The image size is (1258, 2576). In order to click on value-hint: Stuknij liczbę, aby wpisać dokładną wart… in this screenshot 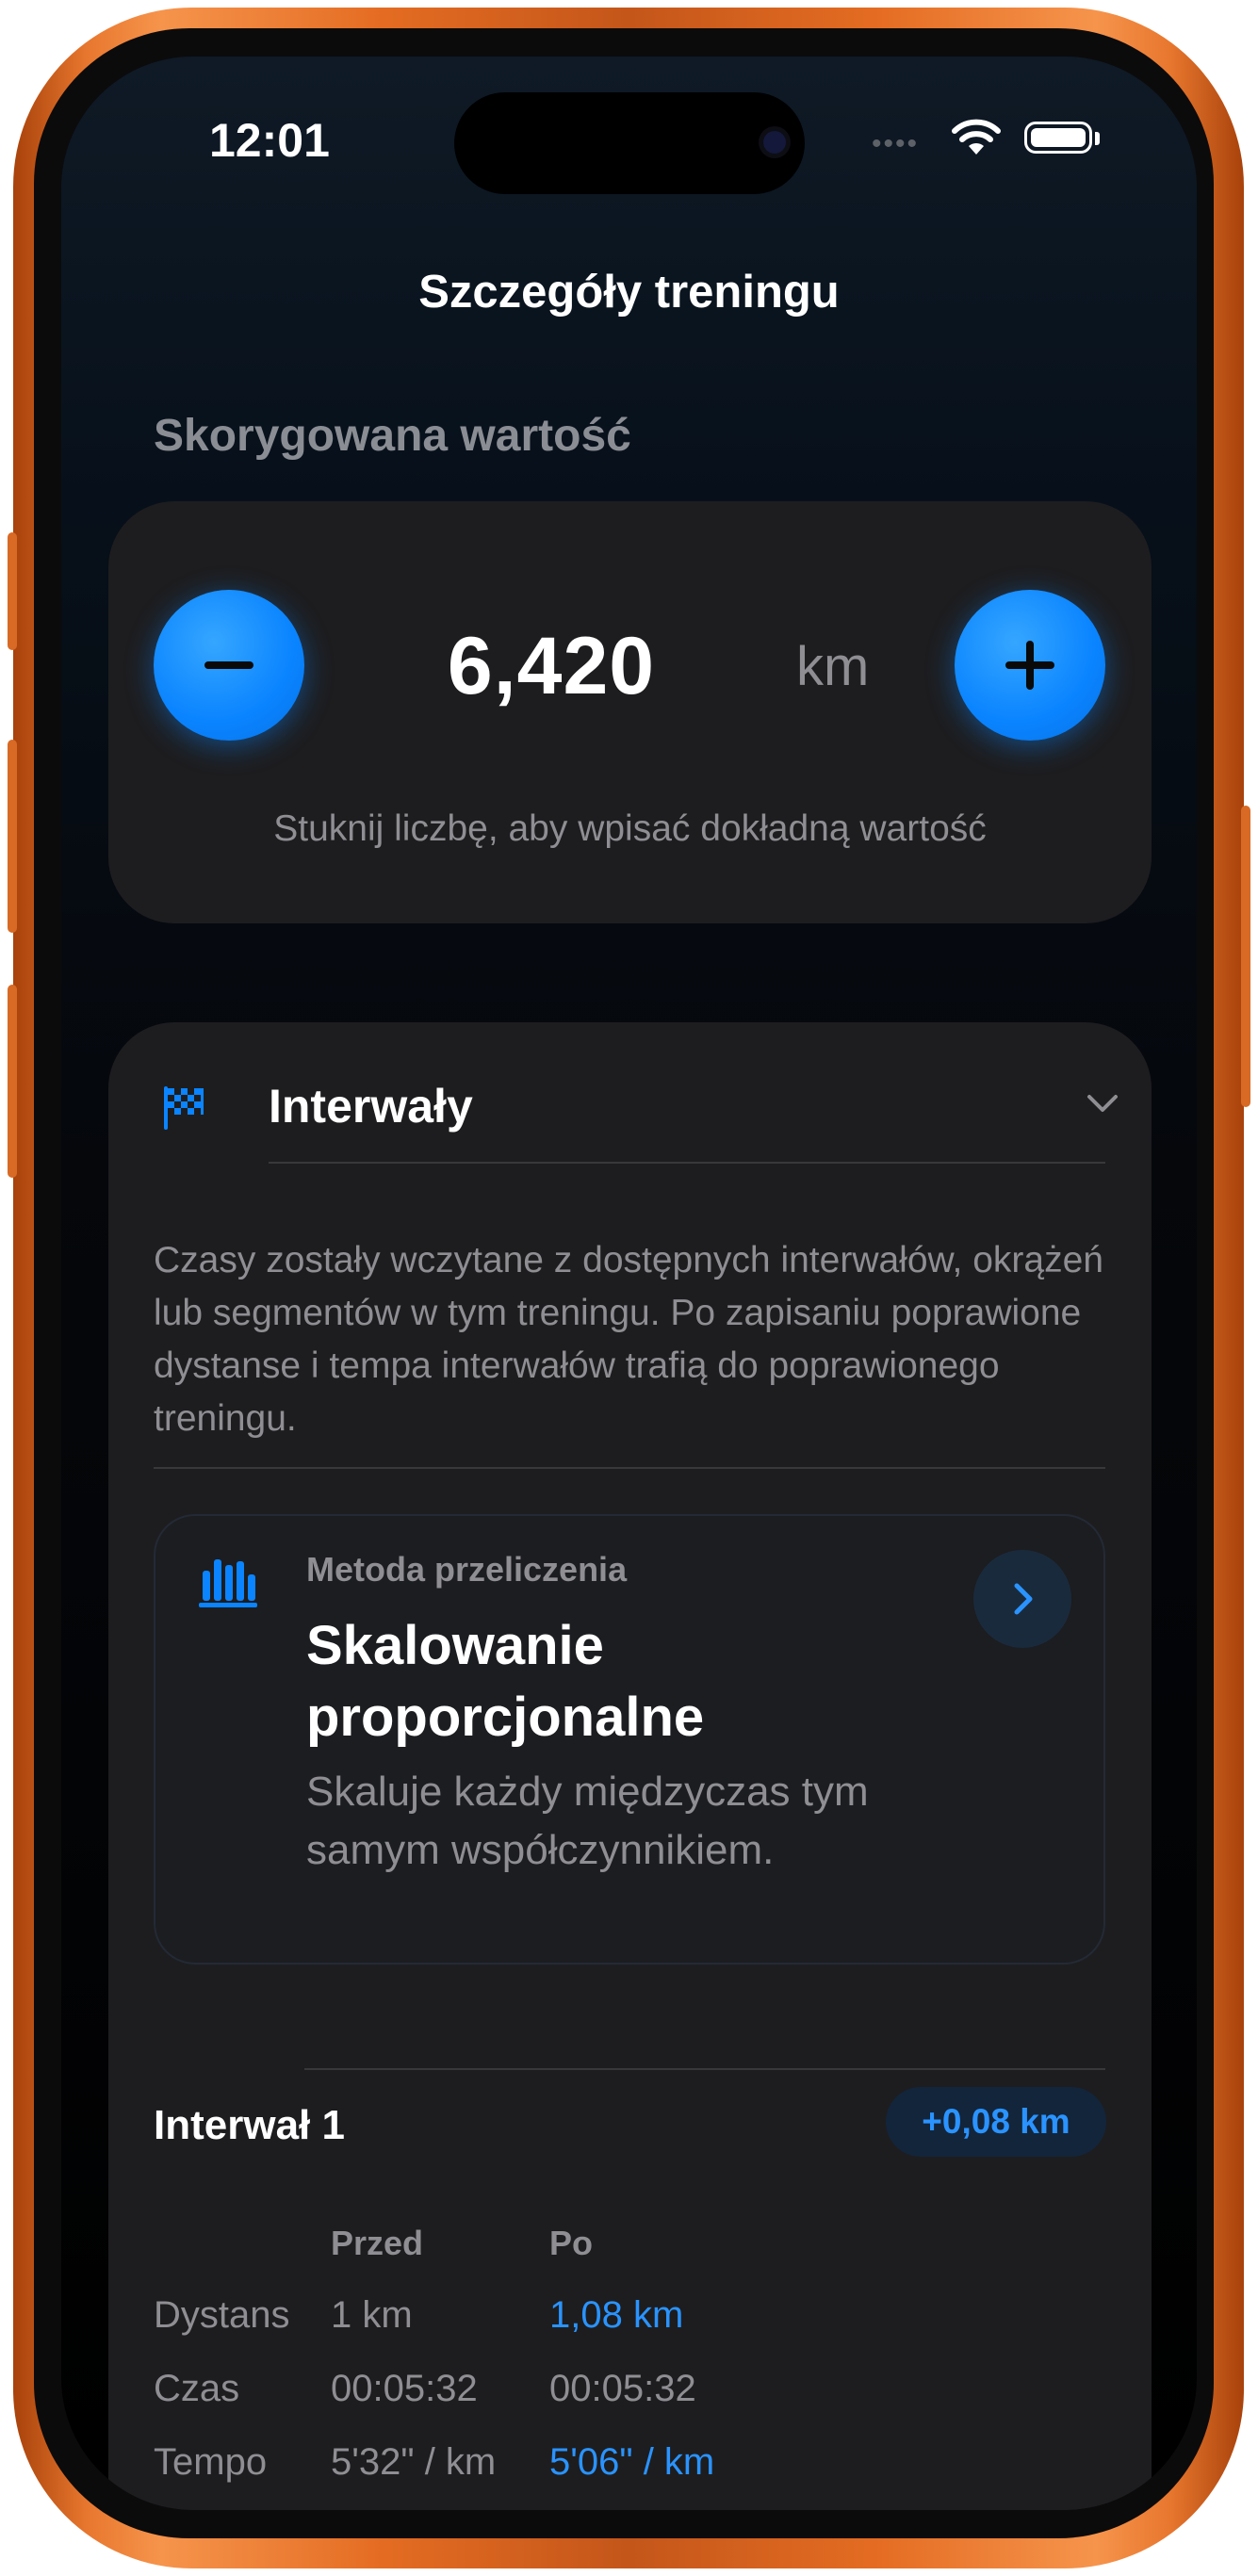, I will do `click(630, 828)`.